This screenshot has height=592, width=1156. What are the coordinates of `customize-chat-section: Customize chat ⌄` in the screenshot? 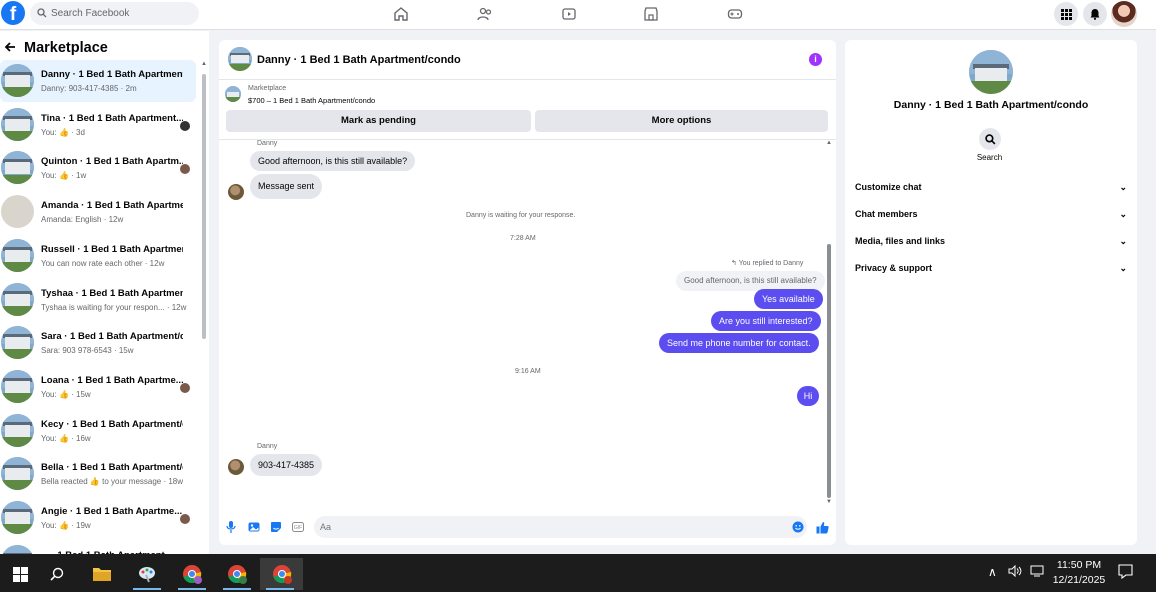 It's located at (991, 187).